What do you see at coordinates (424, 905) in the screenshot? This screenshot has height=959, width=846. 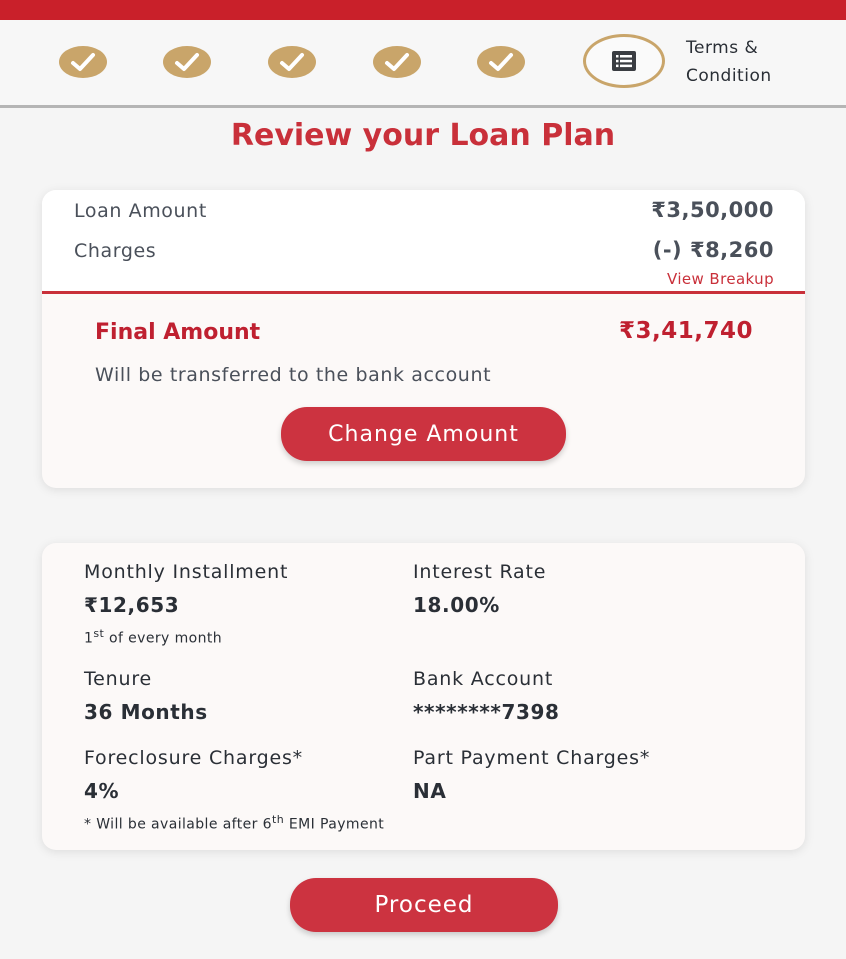 I see `proceed-button: Proceed` at bounding box center [424, 905].